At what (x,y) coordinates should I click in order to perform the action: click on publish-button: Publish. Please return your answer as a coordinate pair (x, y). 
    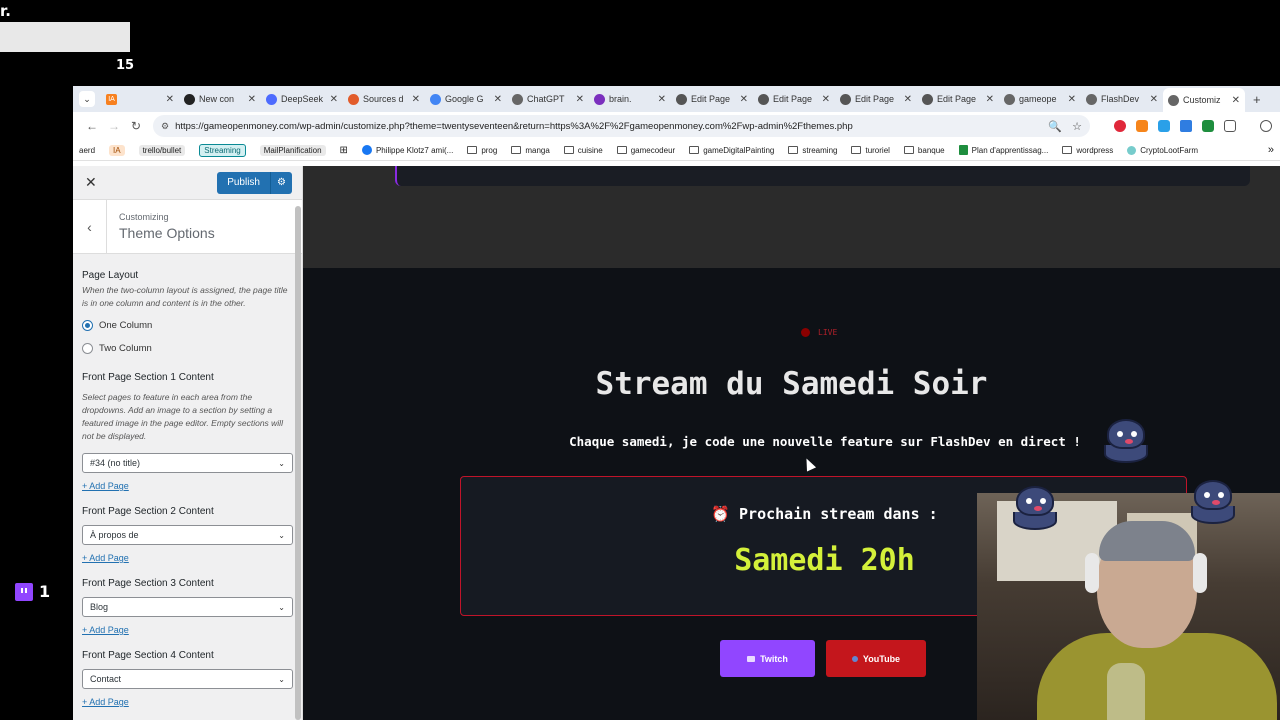
    Looking at the image, I should click on (243, 182).